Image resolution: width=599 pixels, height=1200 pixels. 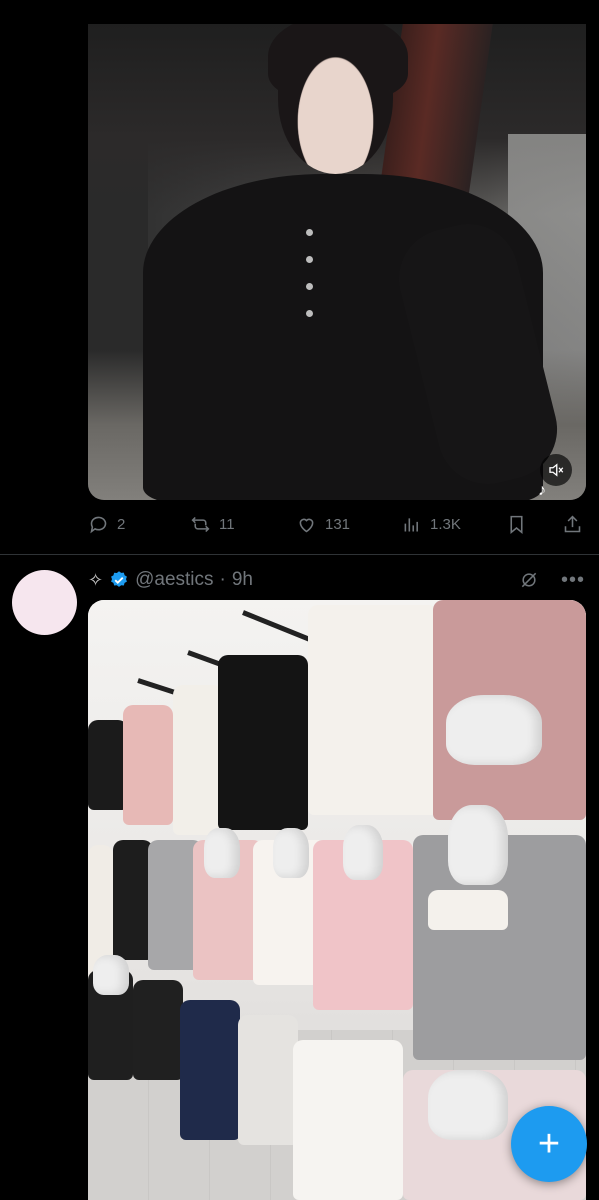 I want to click on tweet-divider, so click(x=299, y=554).